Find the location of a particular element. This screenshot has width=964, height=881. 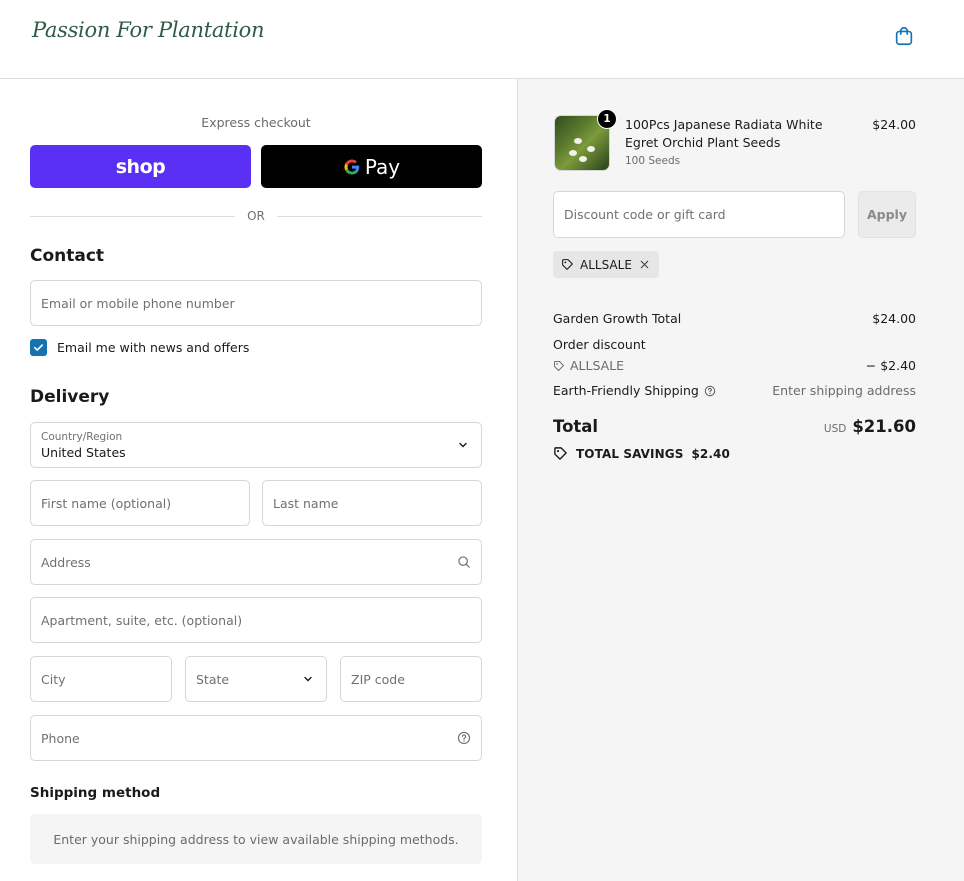

total-label: Total is located at coordinates (576, 426).